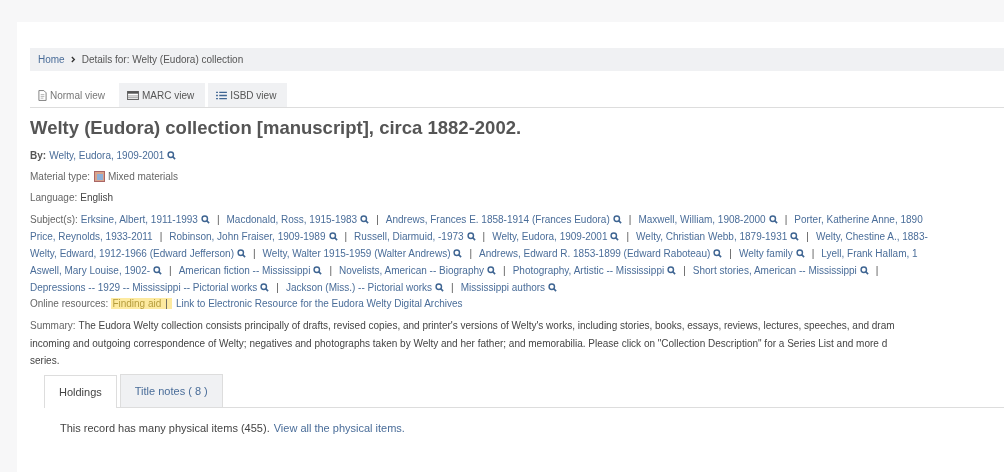 This screenshot has width=1004, height=472. What do you see at coordinates (165, 427) in the screenshot?
I see `holdings-text: This record has many physical items (455).` at bounding box center [165, 427].